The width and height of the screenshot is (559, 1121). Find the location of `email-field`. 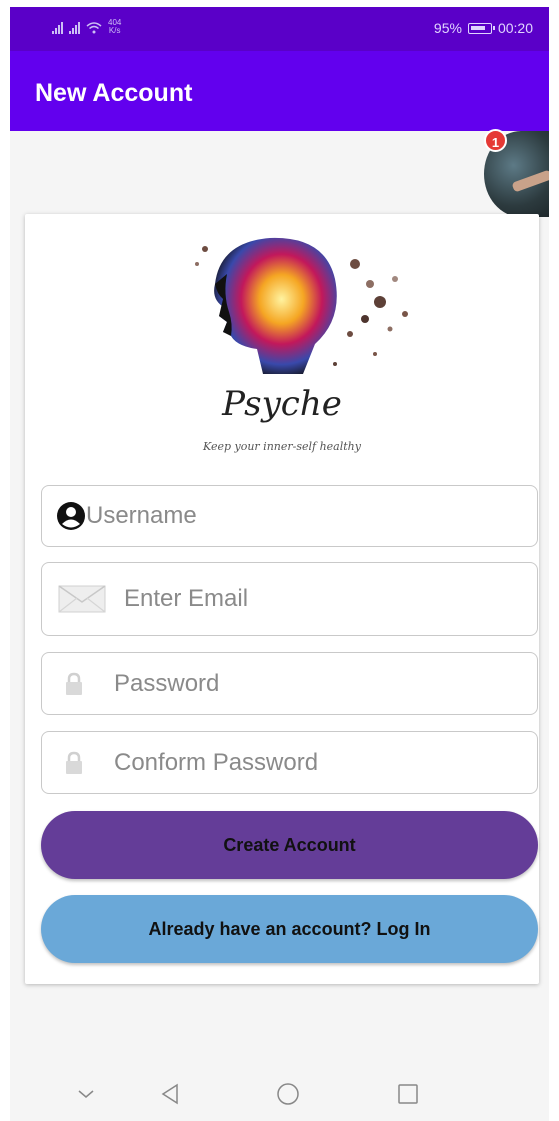

email-field is located at coordinates (289, 599).